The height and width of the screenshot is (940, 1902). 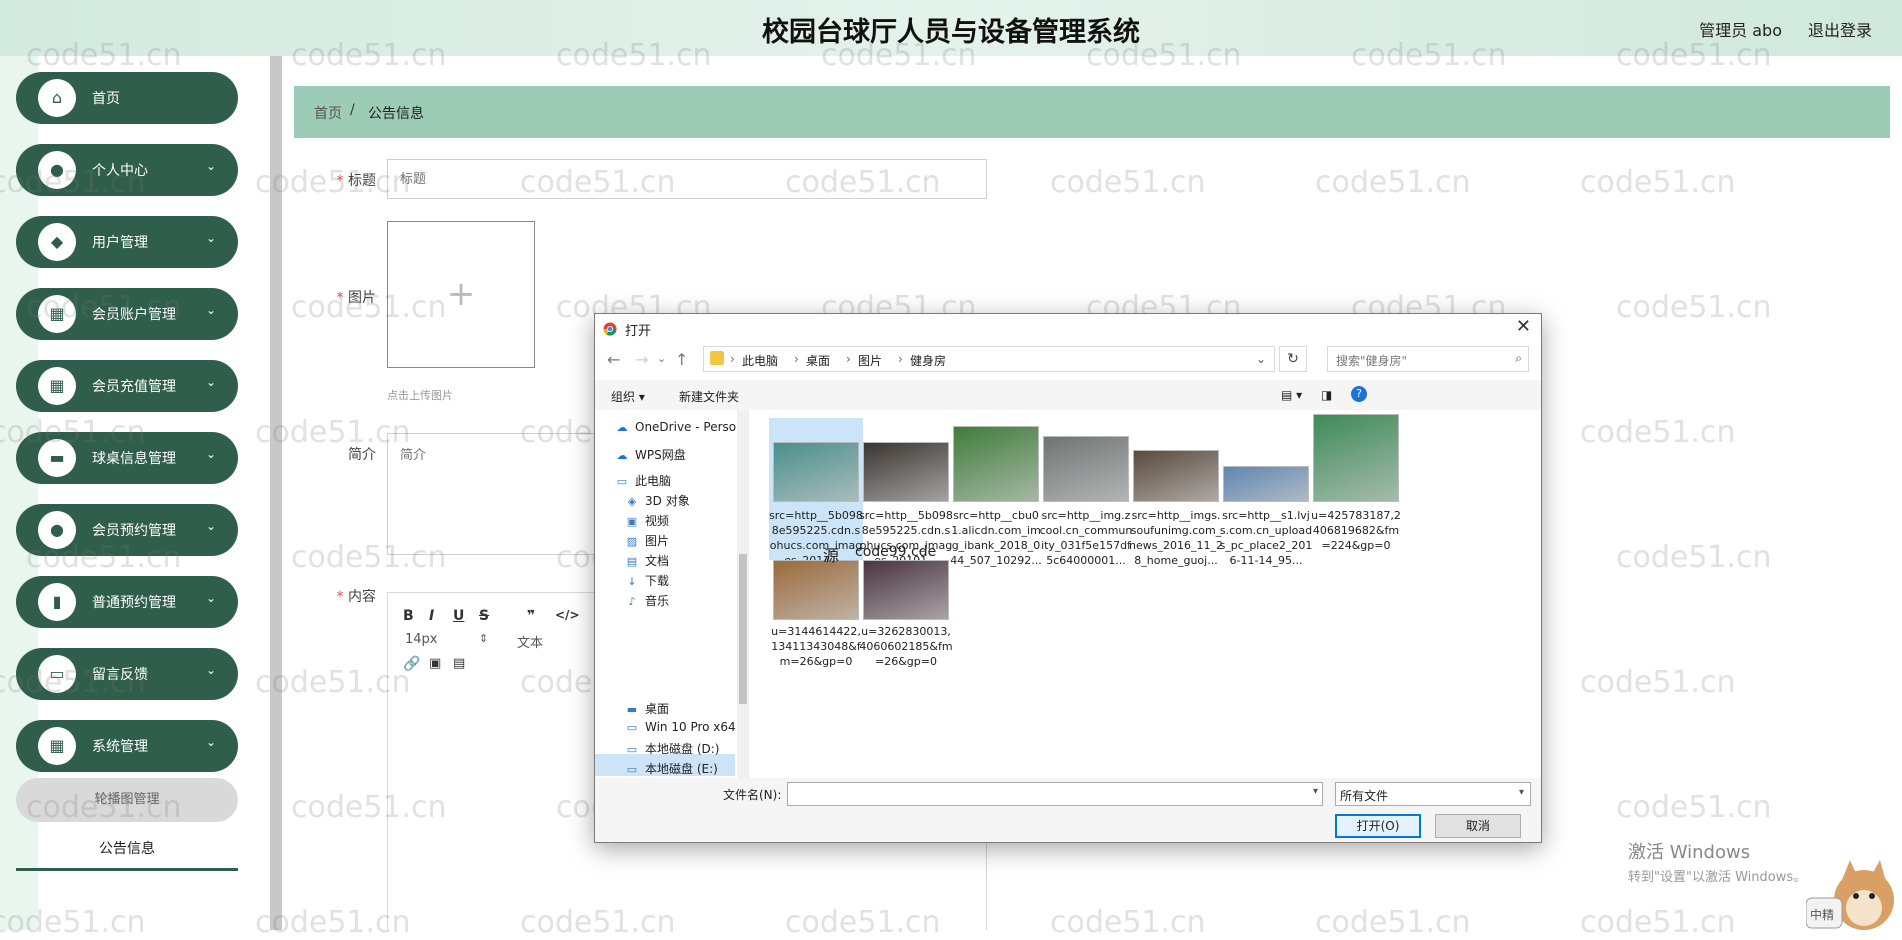 I want to click on breadcrumb-home: 首页, so click(x=328, y=113).